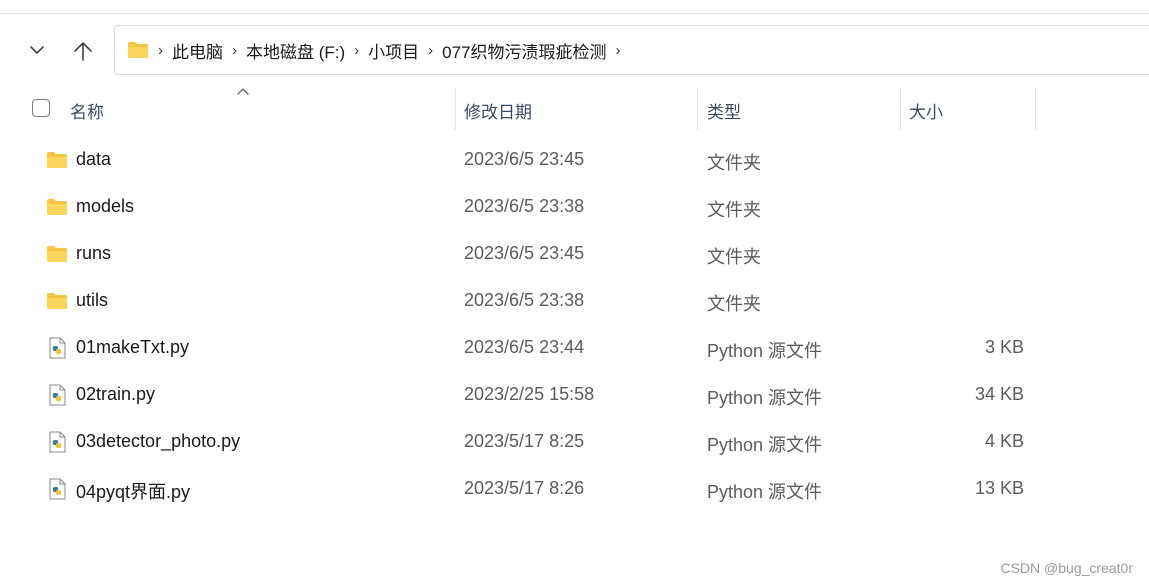 Image resolution: width=1149 pixels, height=586 pixels. I want to click on file-row-folder: utils 2023/6/5 23:38 文件夹, so click(574, 300).